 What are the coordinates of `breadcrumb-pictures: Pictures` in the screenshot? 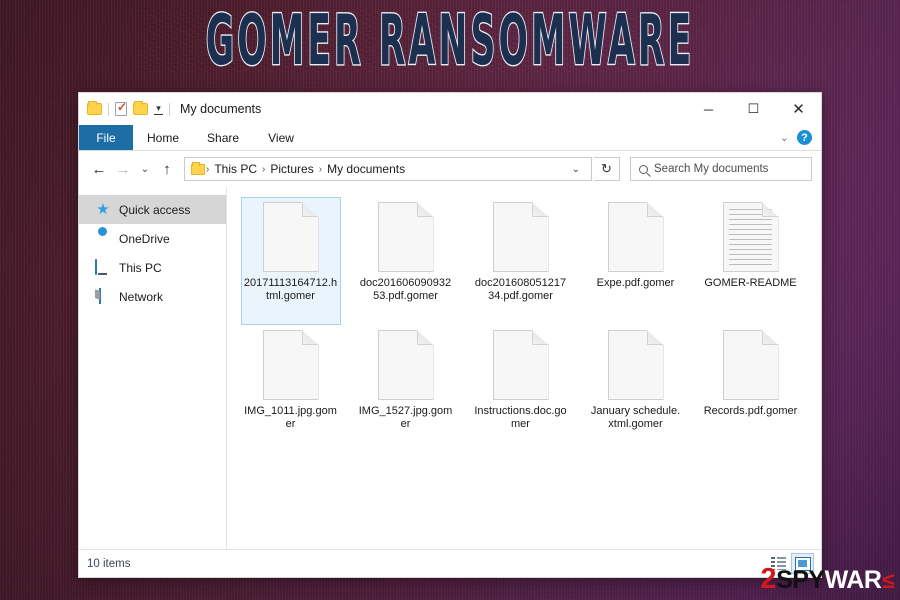 It's located at (291, 169).